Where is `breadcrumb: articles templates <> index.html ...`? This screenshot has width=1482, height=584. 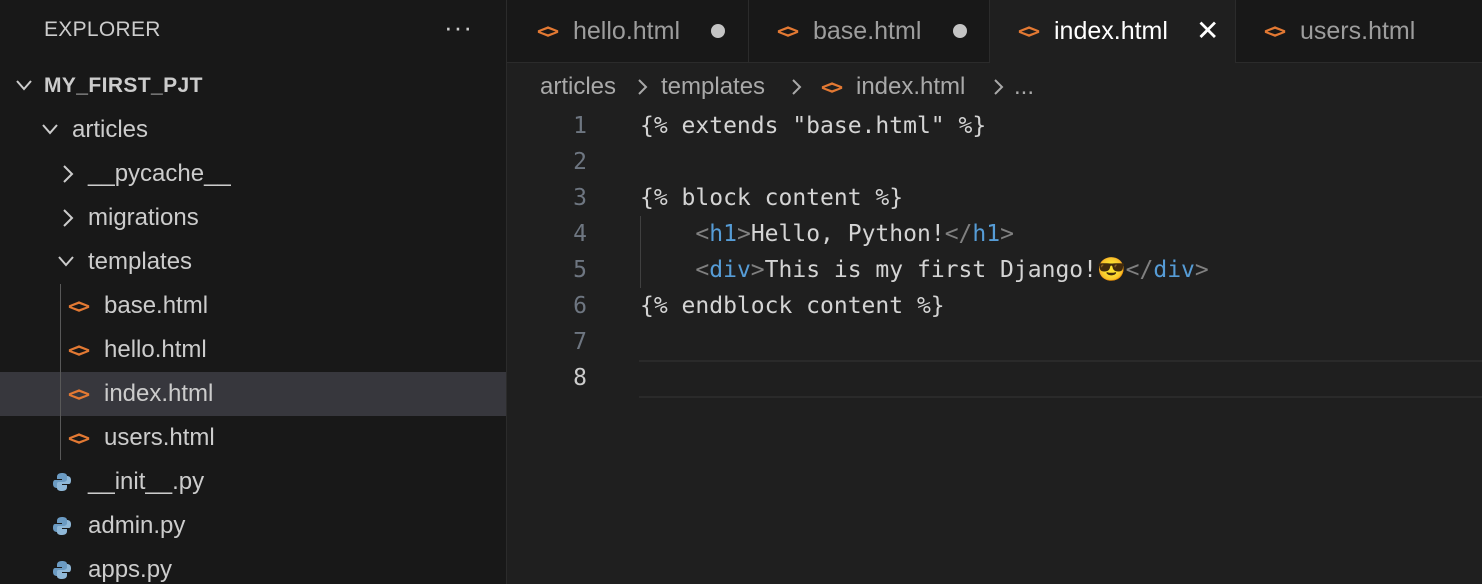
breadcrumb: articles templates <> index.html ... is located at coordinates (994, 87).